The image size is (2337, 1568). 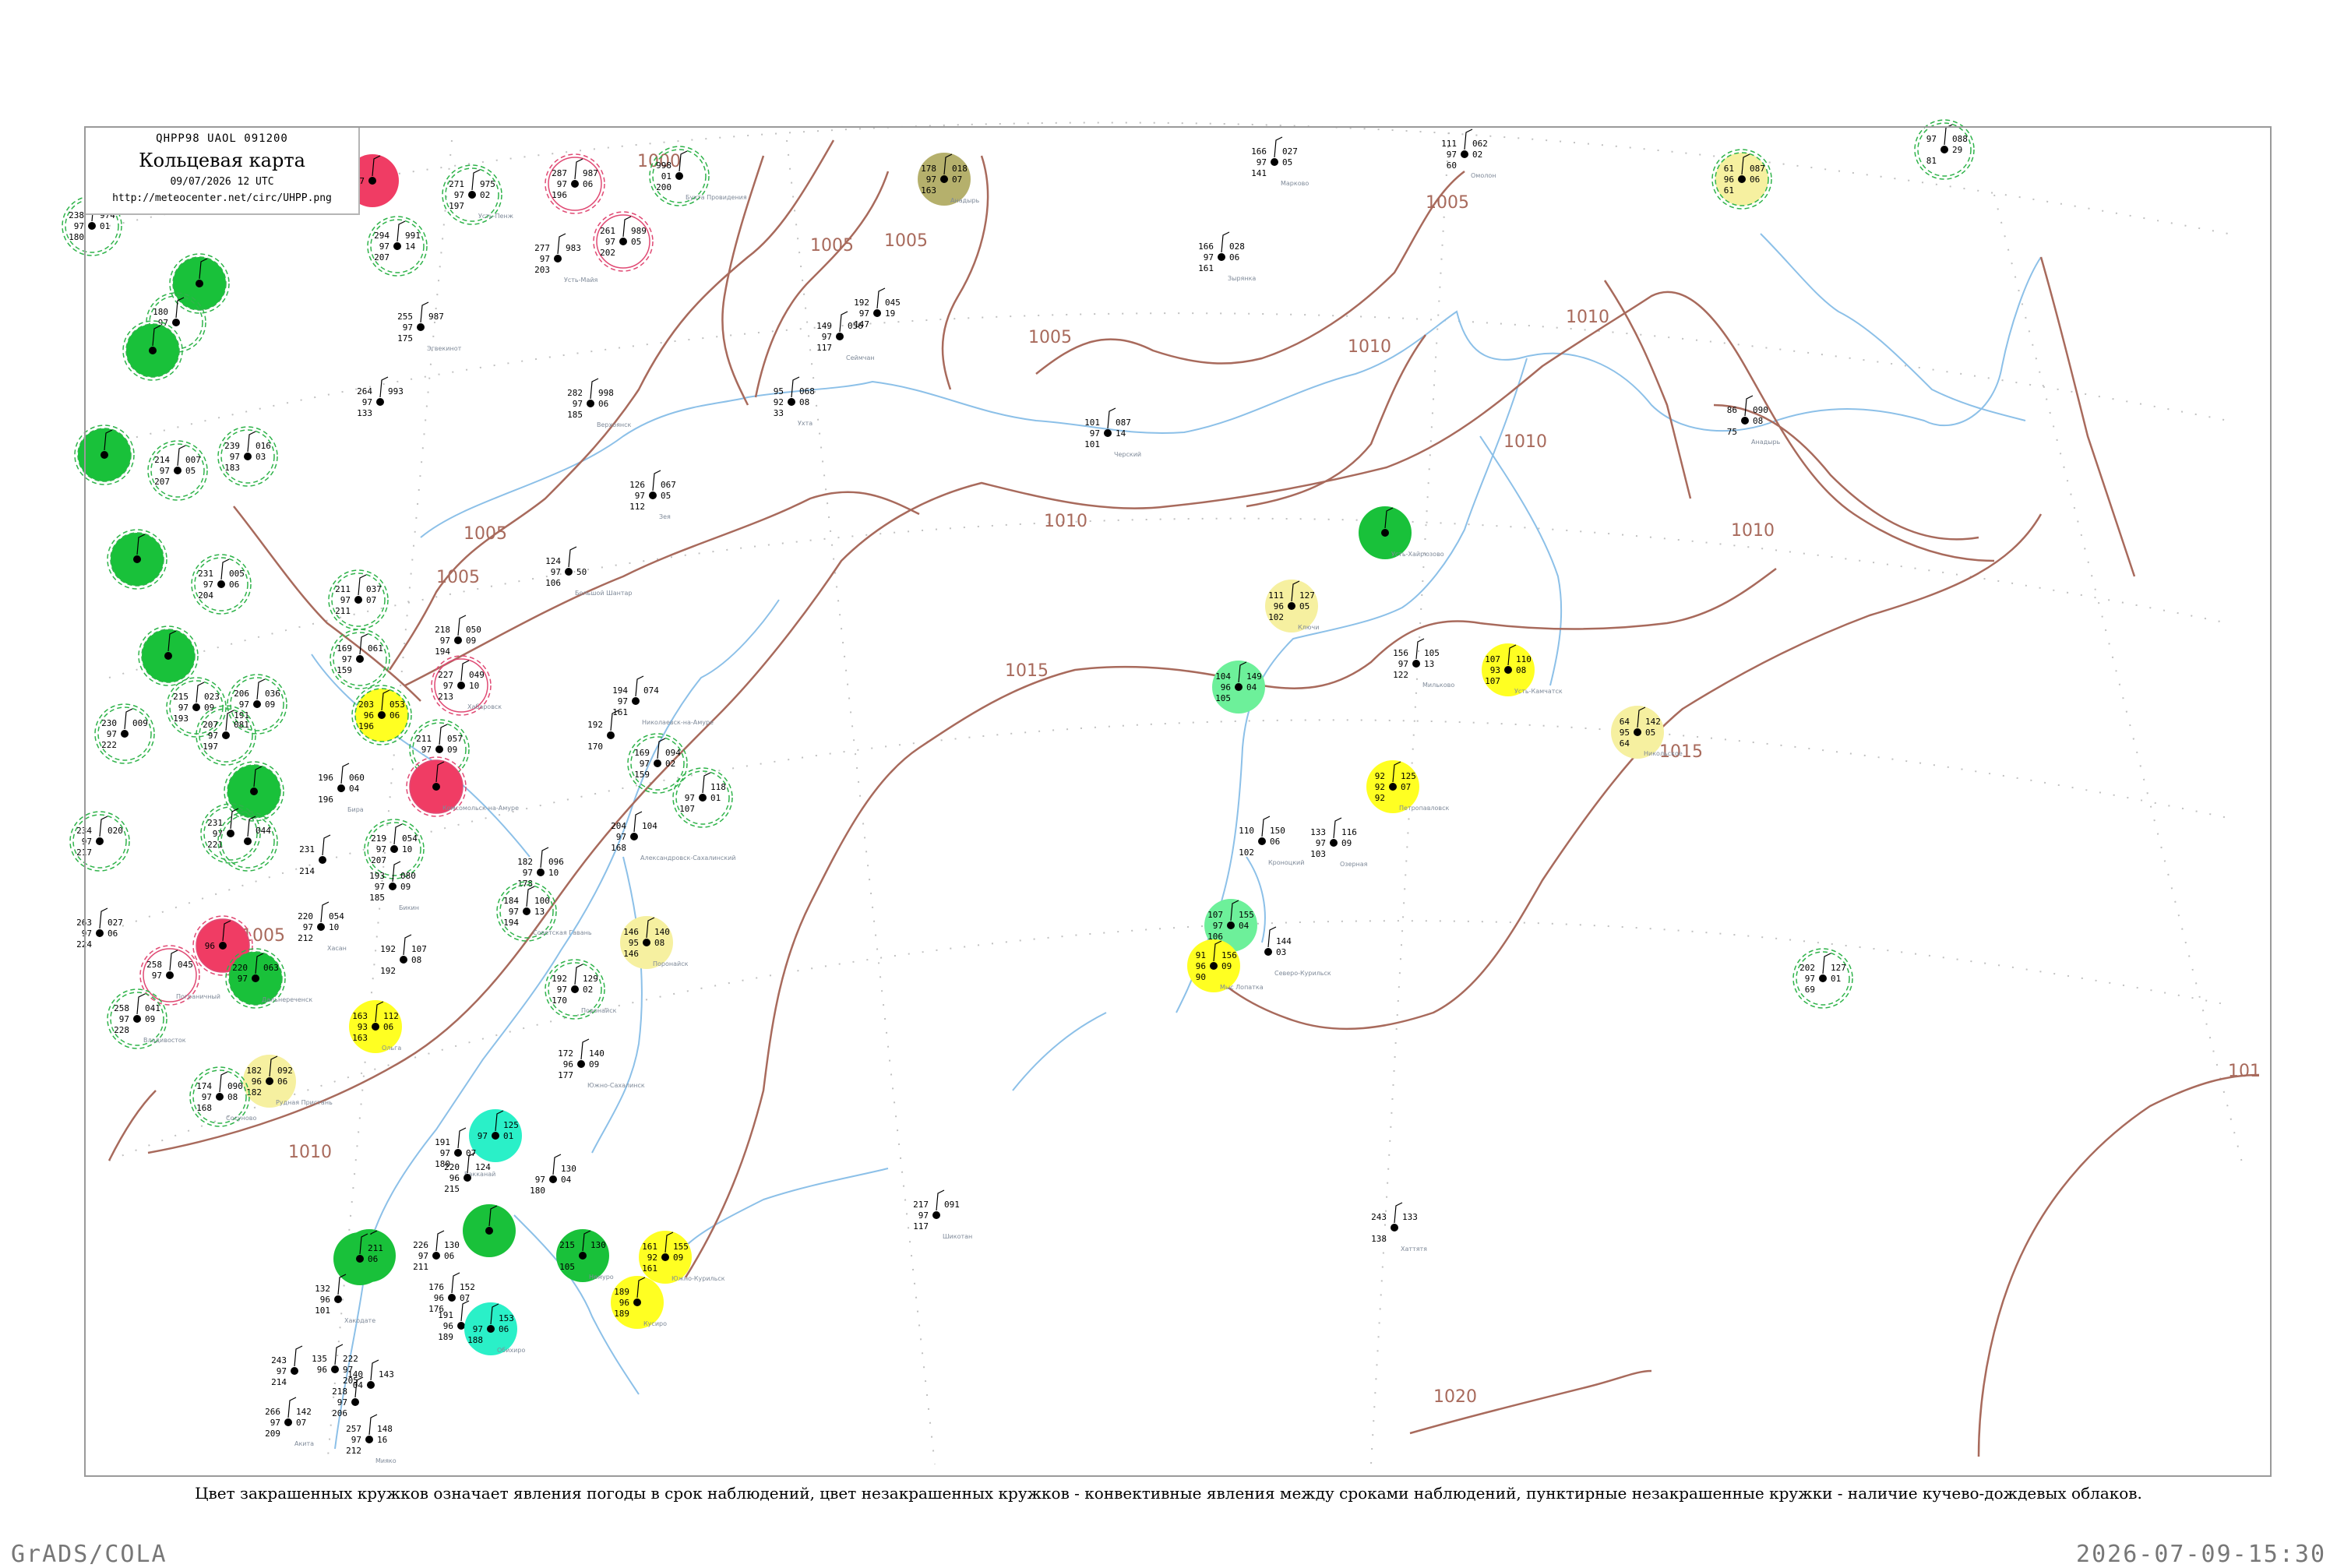 I want to click on station-left-value: 180, so click(x=76, y=237).